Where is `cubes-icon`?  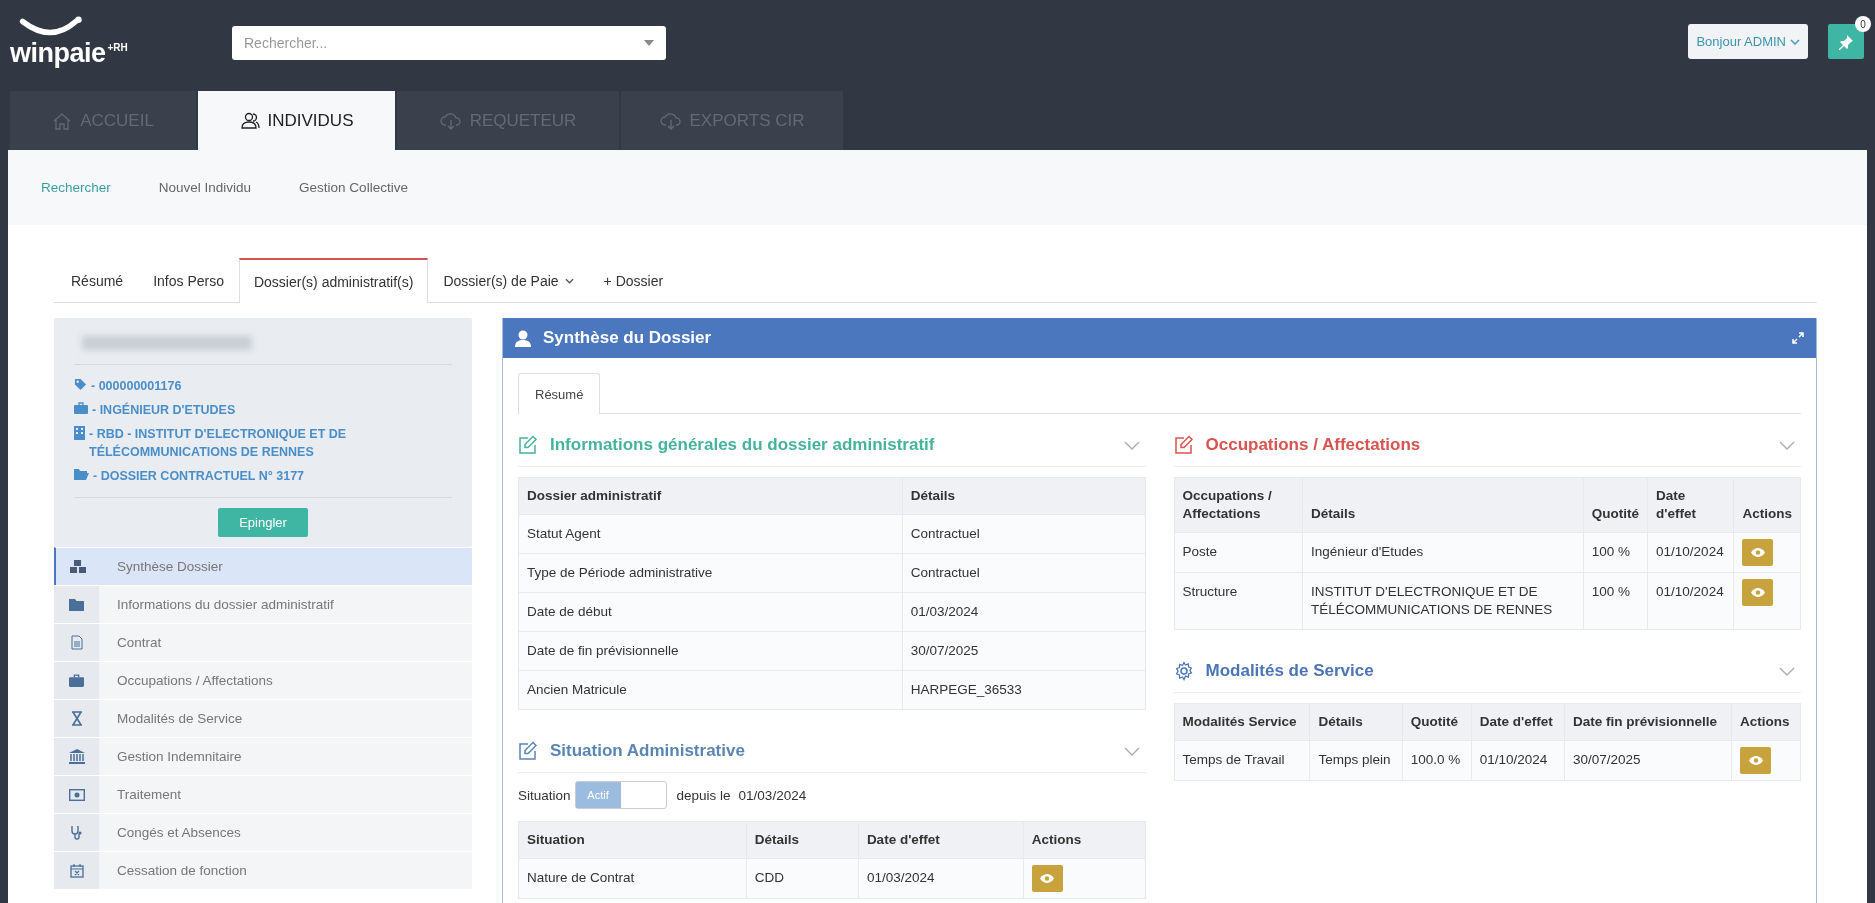 cubes-icon is located at coordinates (77, 566).